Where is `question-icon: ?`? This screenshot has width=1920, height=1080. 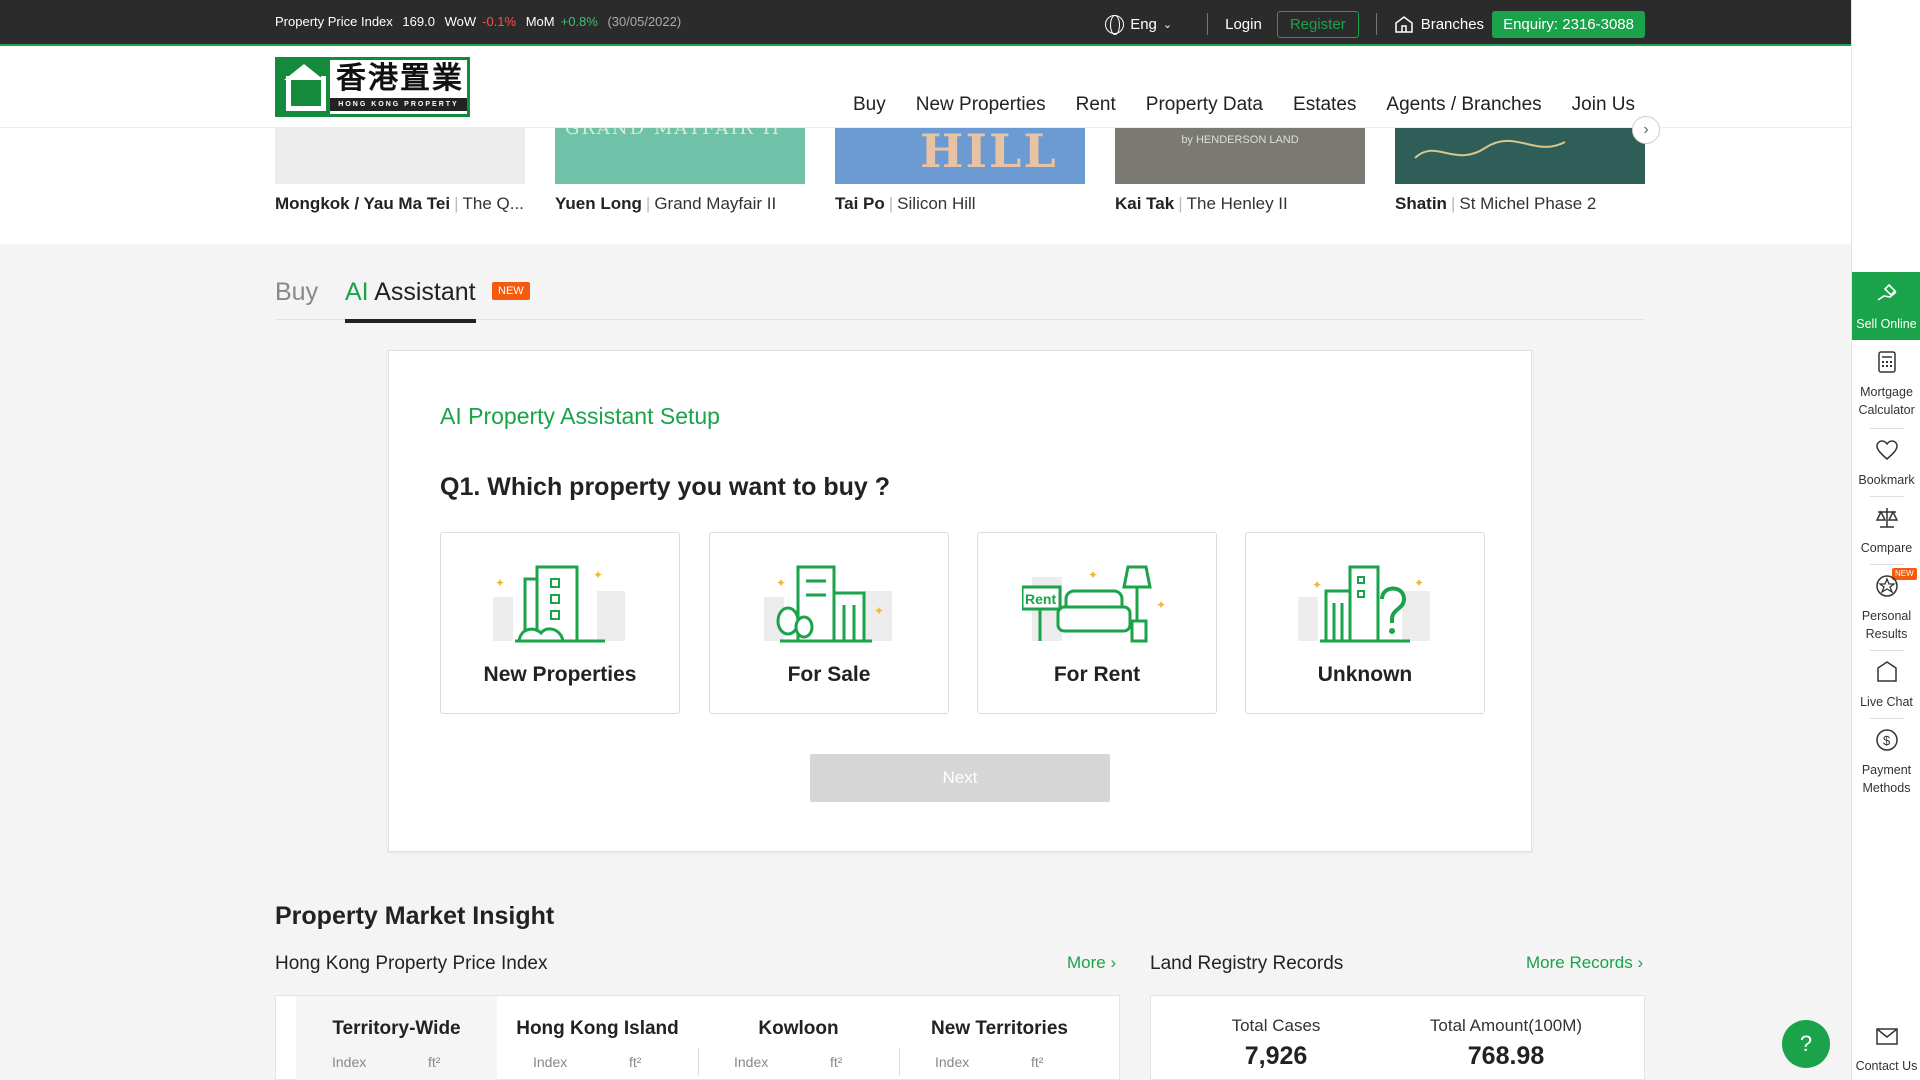 question-icon: ? is located at coordinates (1806, 1043).